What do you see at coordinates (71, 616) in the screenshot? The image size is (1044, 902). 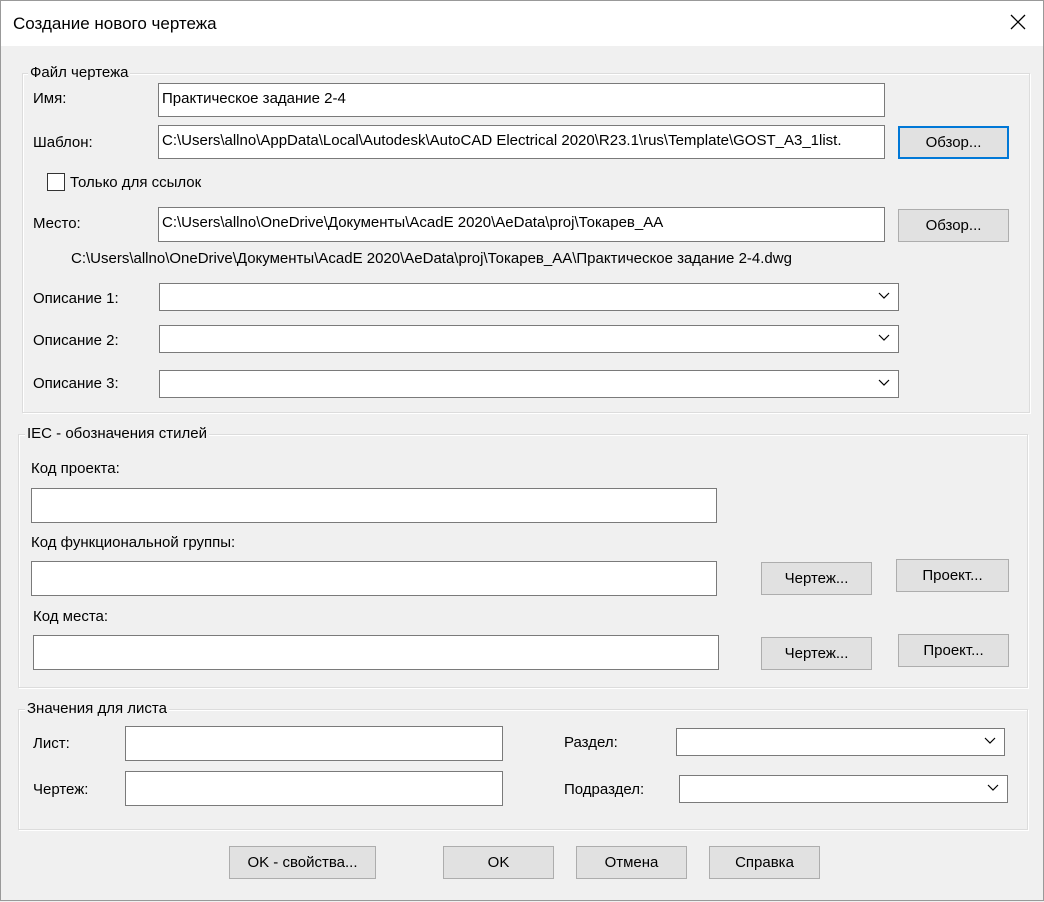 I see `location-code-label: Код места:` at bounding box center [71, 616].